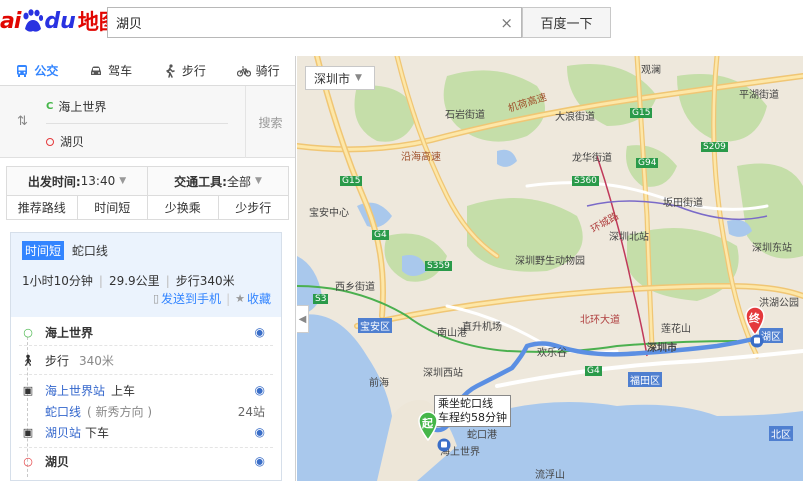  What do you see at coordinates (329, 213) in the screenshot?
I see `label: 宝安中心` at bounding box center [329, 213].